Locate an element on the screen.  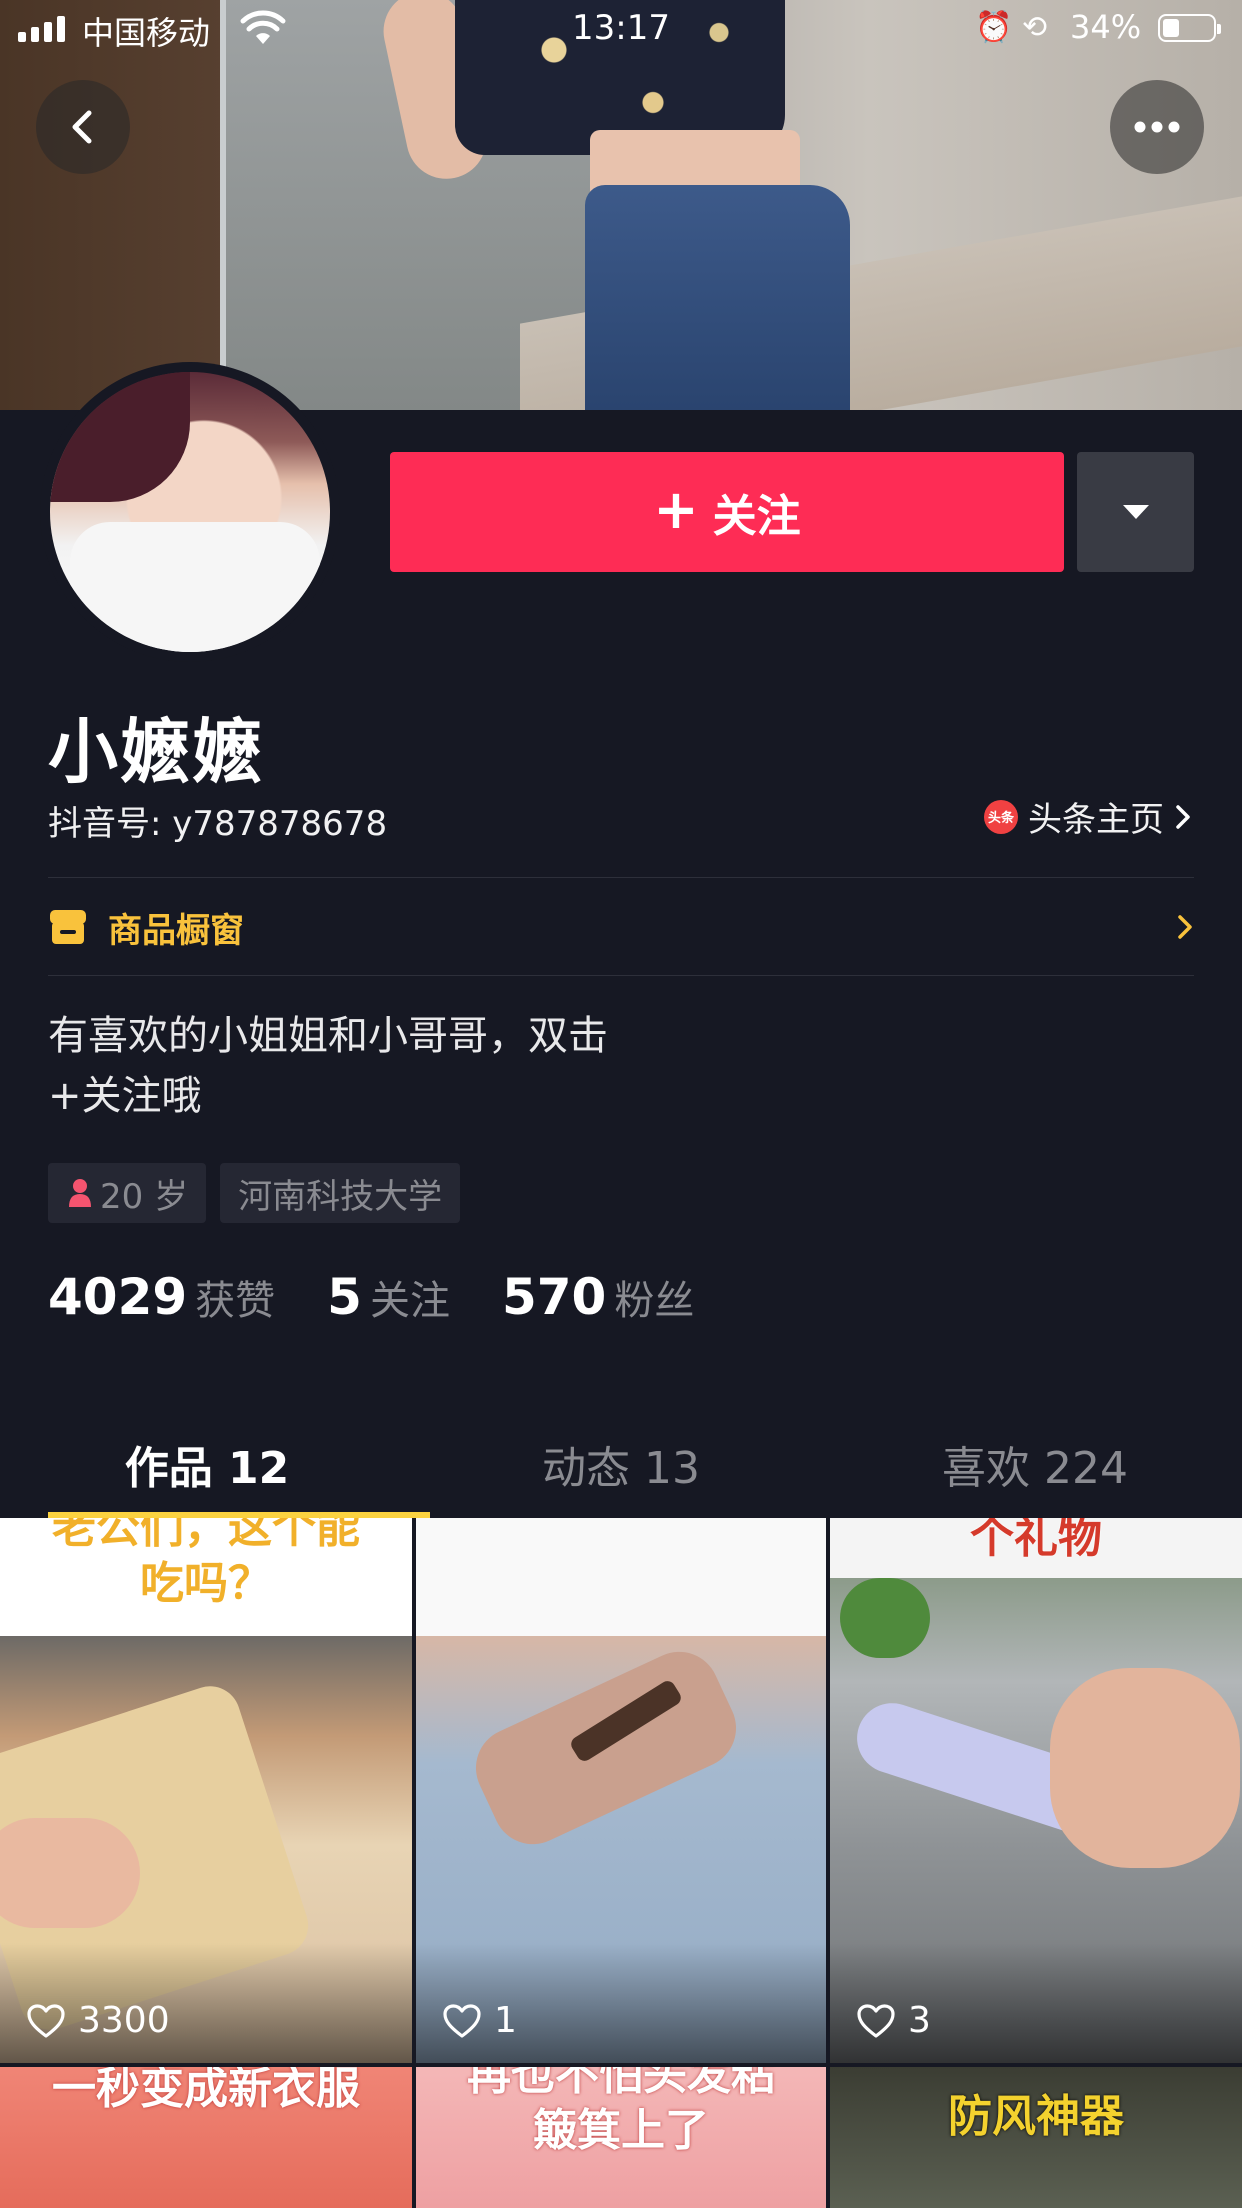
shop-window-label: 商品橱窗 is located at coordinates (176, 930).